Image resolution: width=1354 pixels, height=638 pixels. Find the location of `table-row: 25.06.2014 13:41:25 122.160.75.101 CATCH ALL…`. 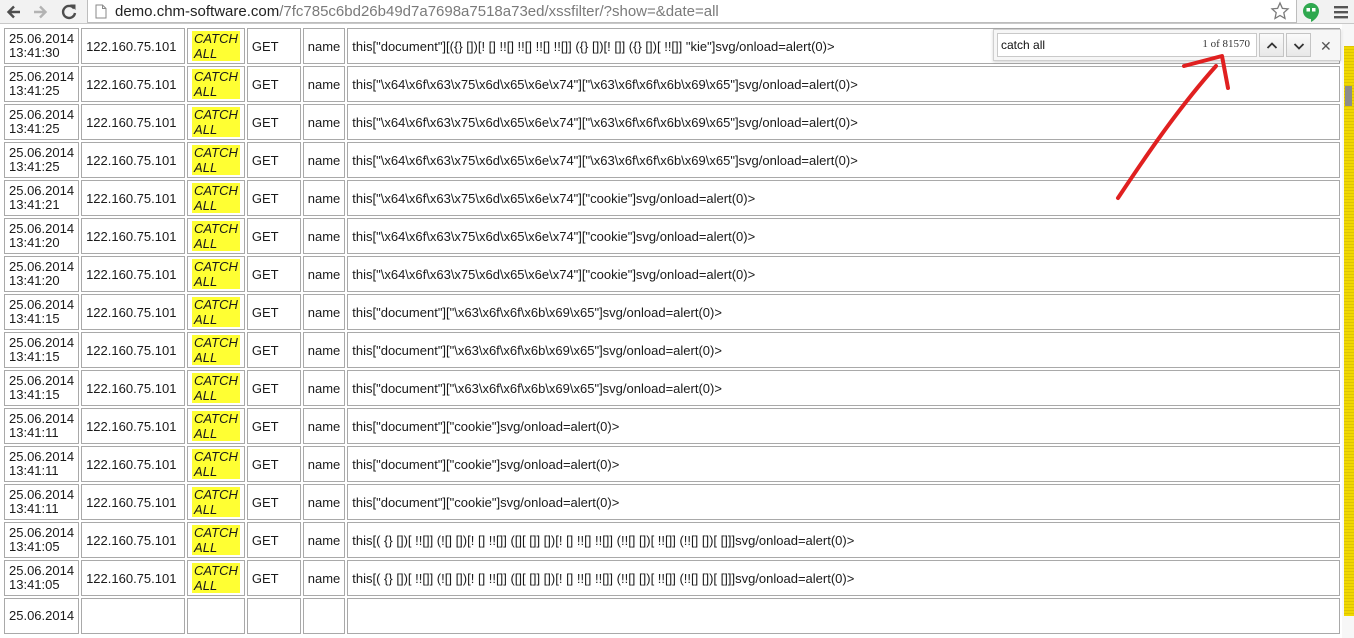

table-row: 25.06.2014 13:41:25 122.160.75.101 CATCH ALL… is located at coordinates (672, 160).